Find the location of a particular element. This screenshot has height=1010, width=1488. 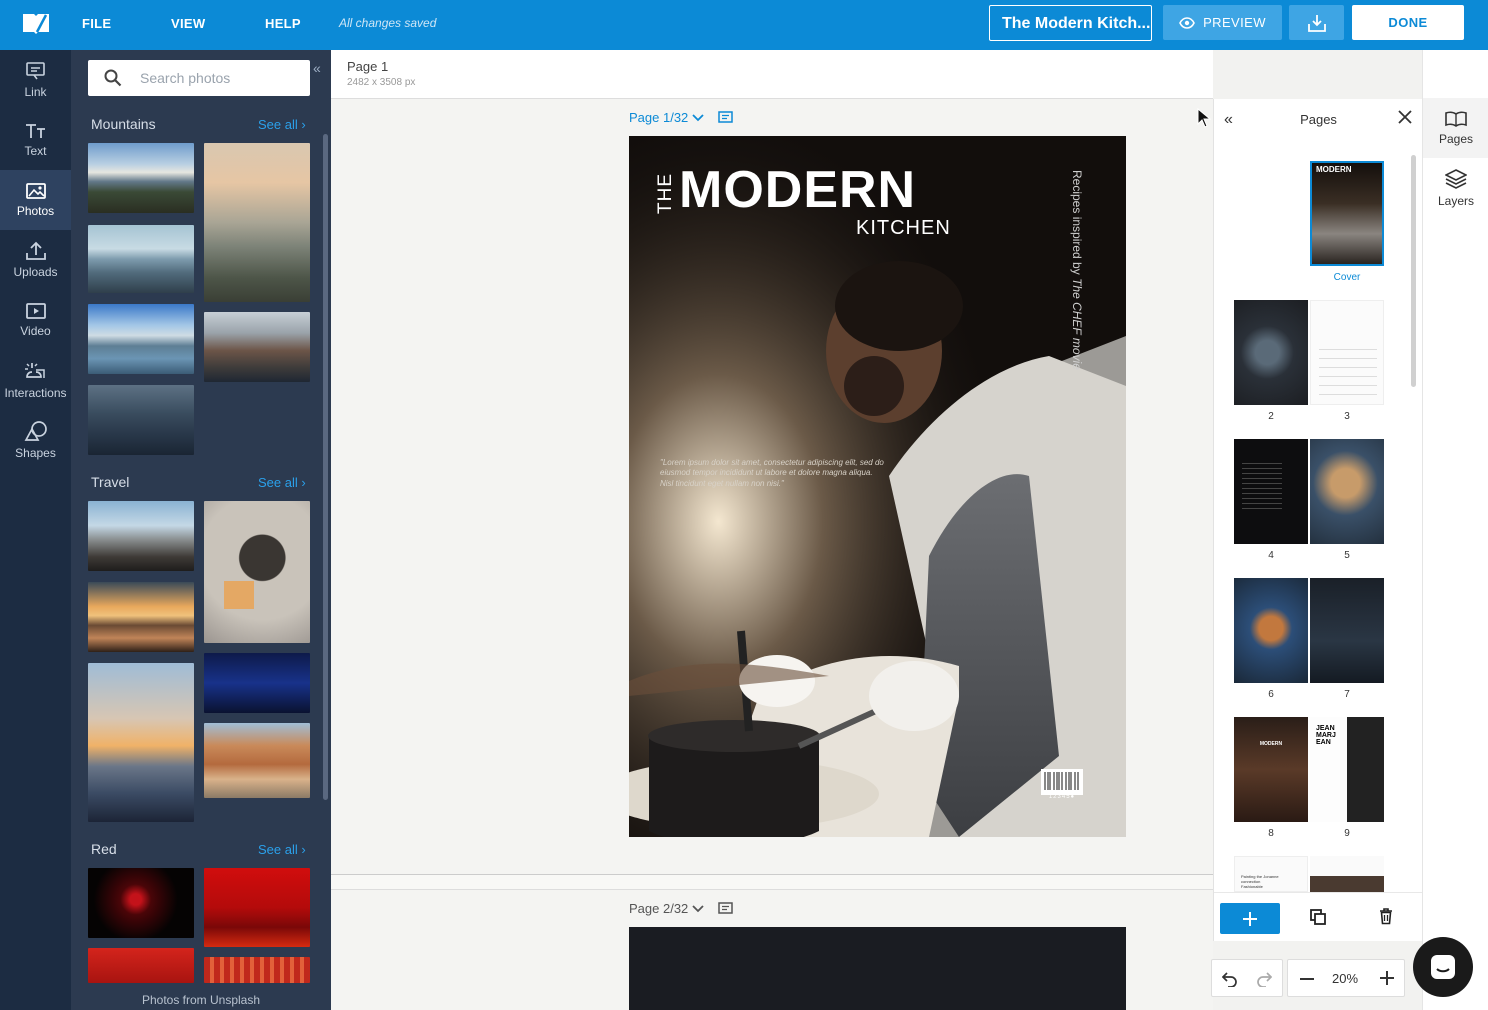

page-number: 5 is located at coordinates (1347, 555).